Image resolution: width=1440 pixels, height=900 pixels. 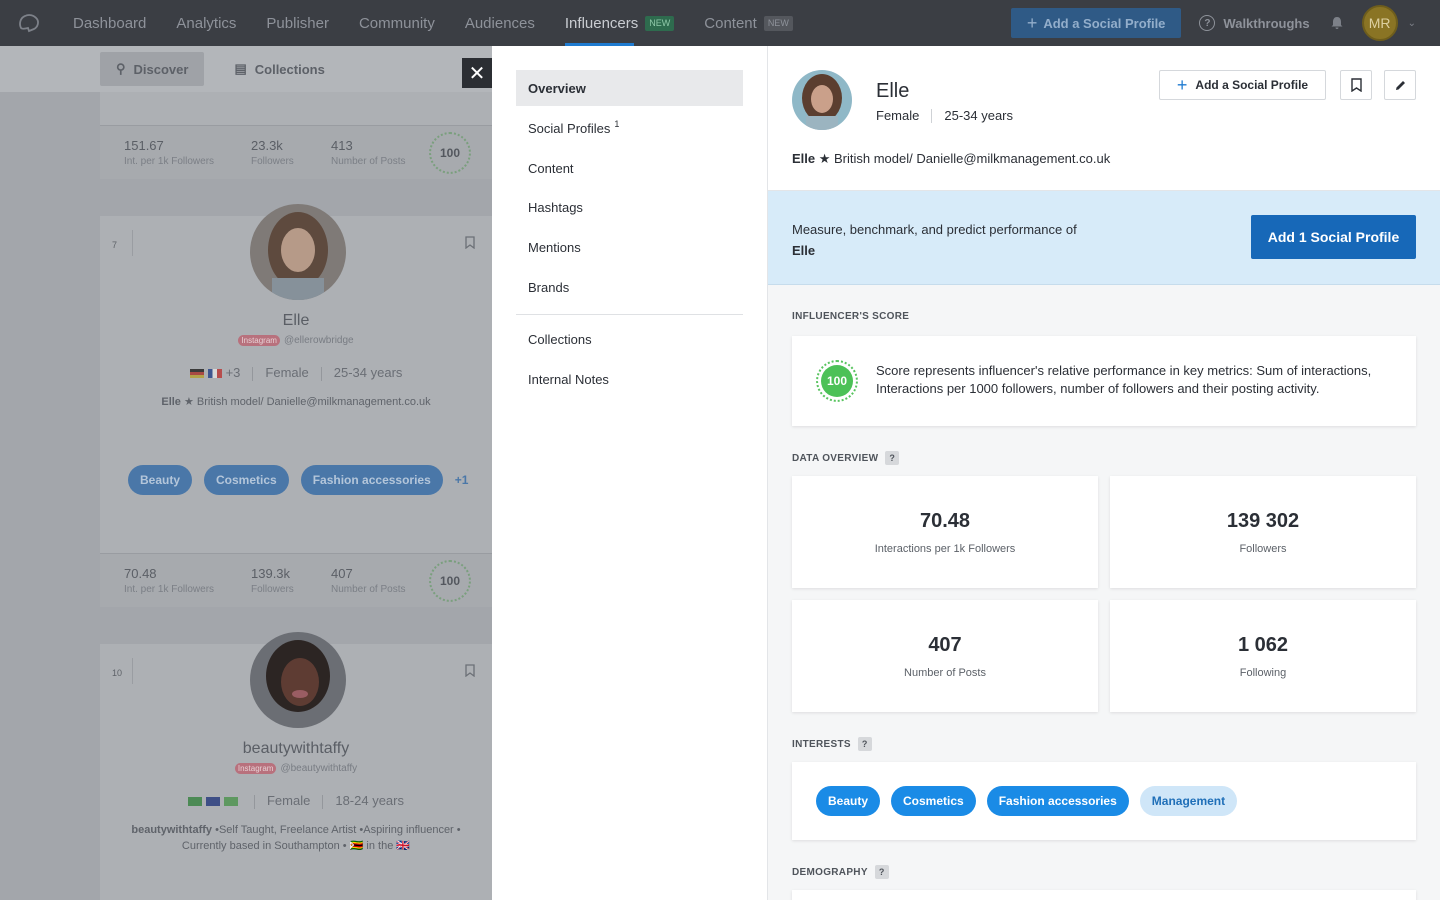 I want to click on handle-text: @beautywithtaffy, so click(x=319, y=768).